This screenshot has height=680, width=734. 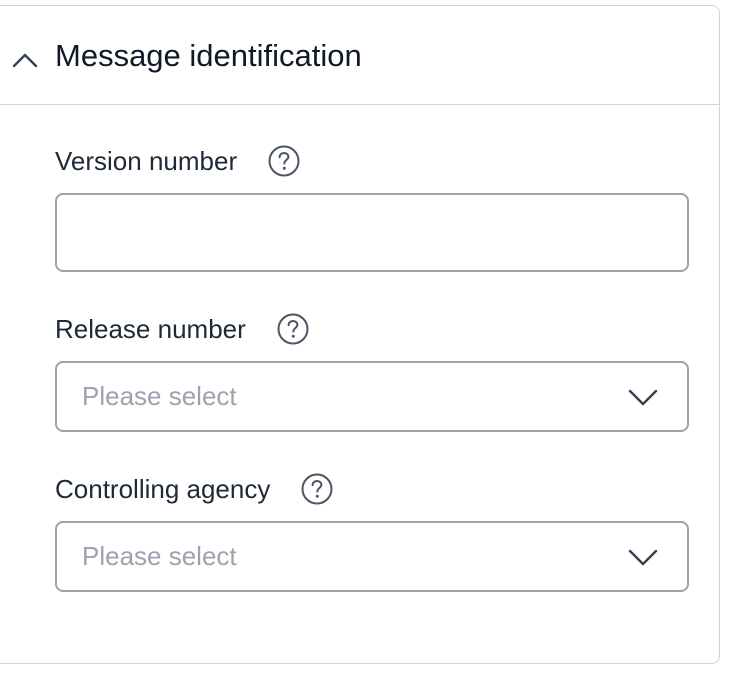 I want to click on controlling-agency-label-row: Controlling agency, so click(x=194, y=489).